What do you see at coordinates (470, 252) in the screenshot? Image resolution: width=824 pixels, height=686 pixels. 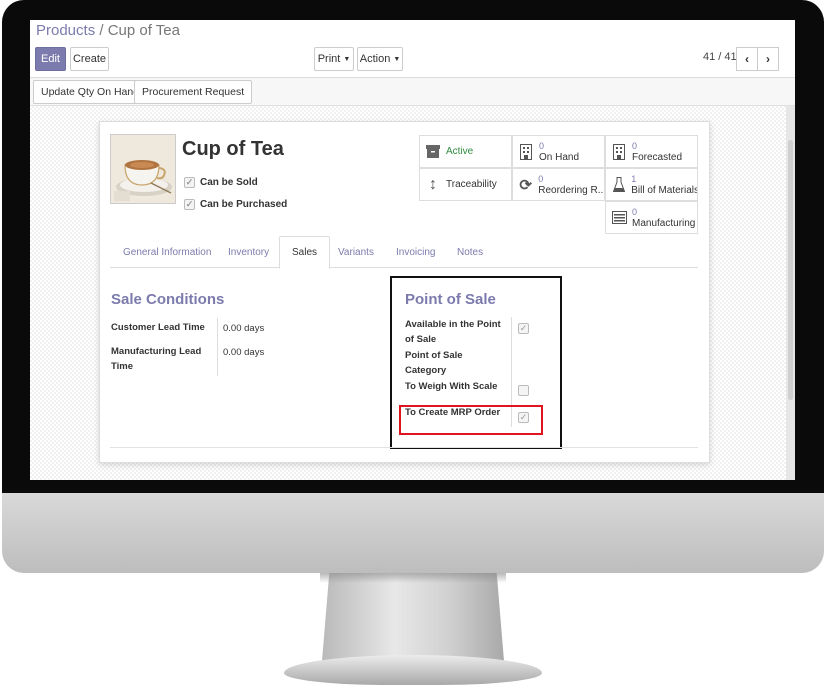 I see `tab-notes: Notes` at bounding box center [470, 252].